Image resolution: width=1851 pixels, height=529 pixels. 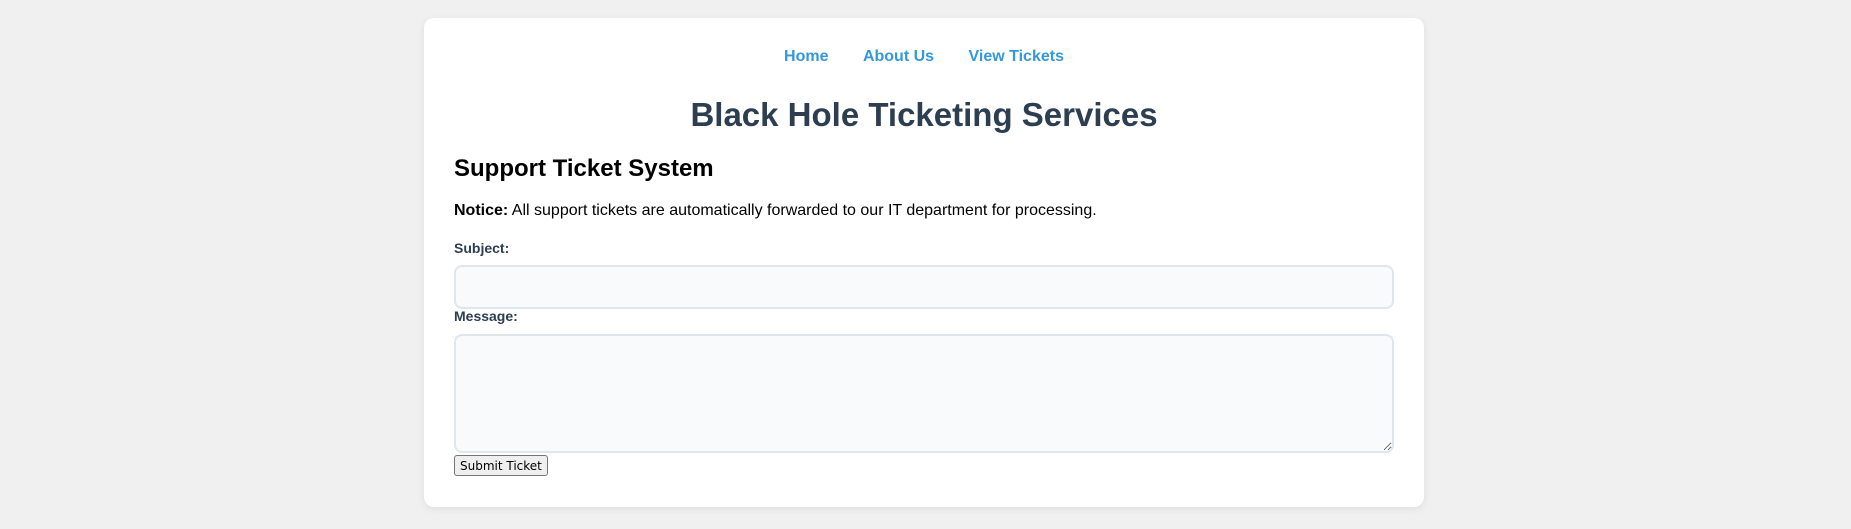 What do you see at coordinates (924, 114) in the screenshot?
I see `page-title: Black Hole Ticketing Services` at bounding box center [924, 114].